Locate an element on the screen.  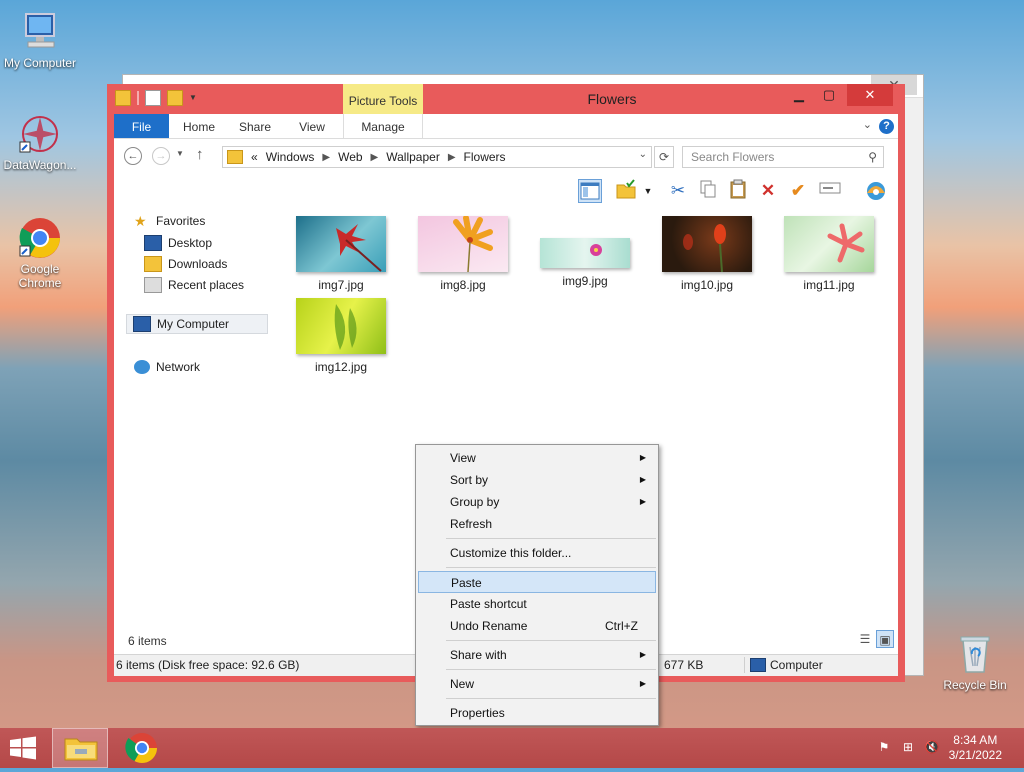
desktop-icon-my-computer: My Computer is located at coordinates (40, 40).